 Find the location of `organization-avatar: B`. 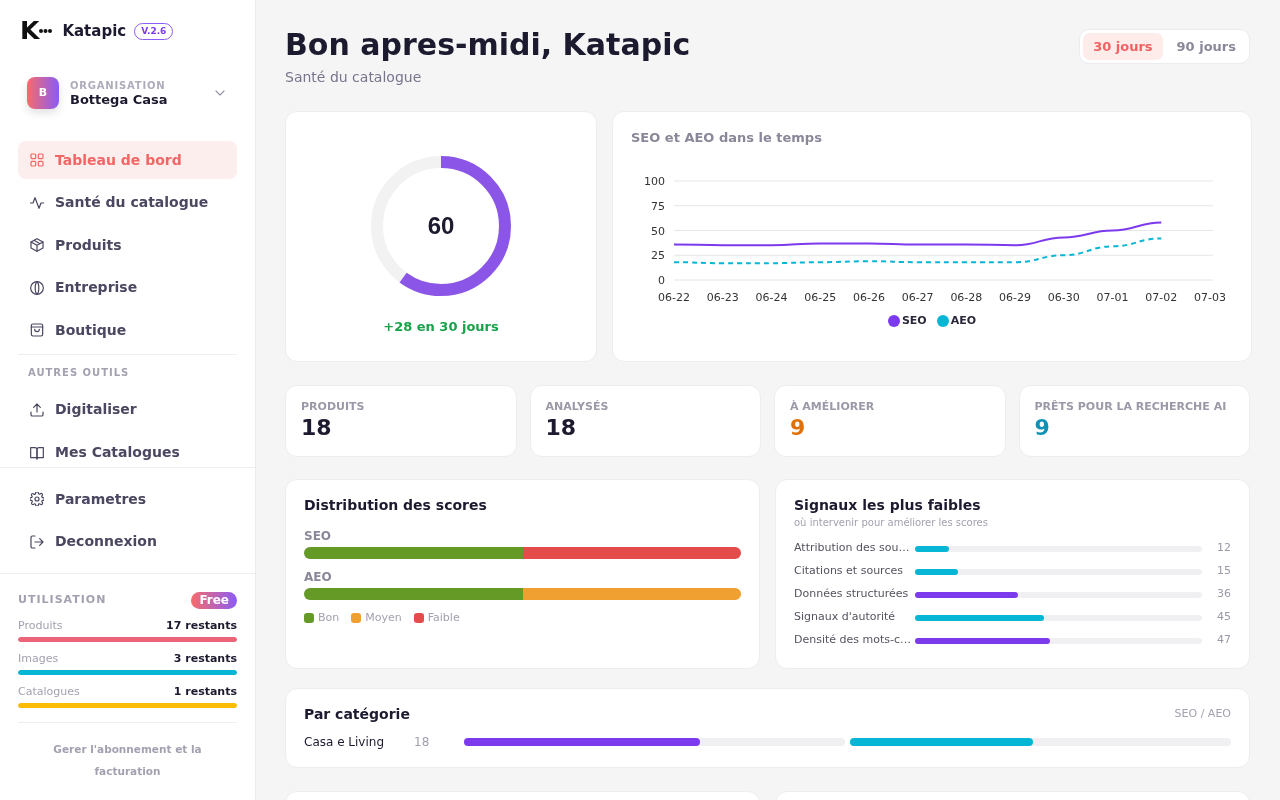

organization-avatar: B is located at coordinates (43, 93).